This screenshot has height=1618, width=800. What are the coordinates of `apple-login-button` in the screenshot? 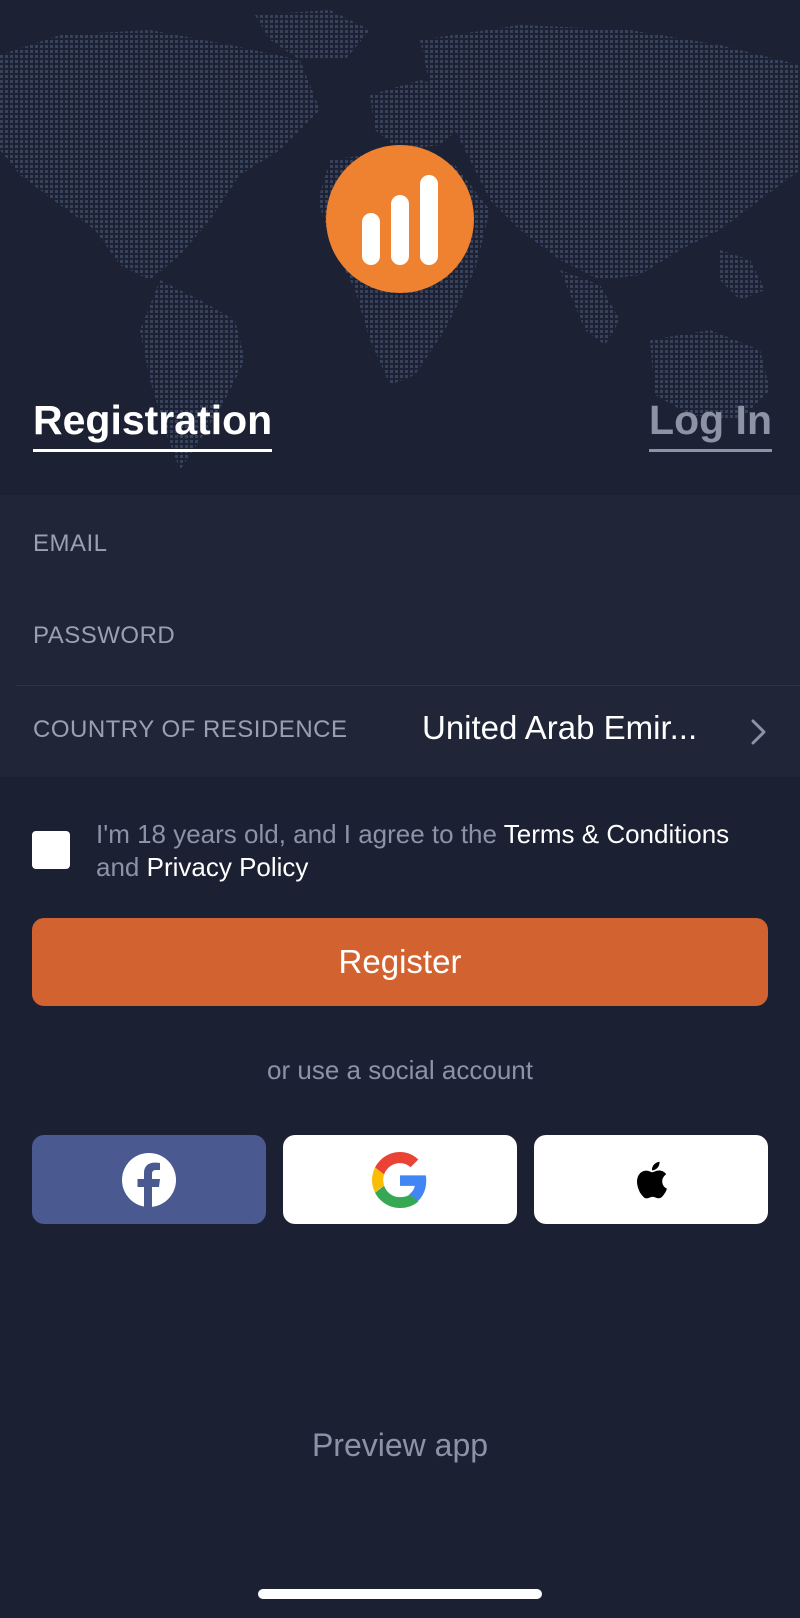 It's located at (651, 1179).